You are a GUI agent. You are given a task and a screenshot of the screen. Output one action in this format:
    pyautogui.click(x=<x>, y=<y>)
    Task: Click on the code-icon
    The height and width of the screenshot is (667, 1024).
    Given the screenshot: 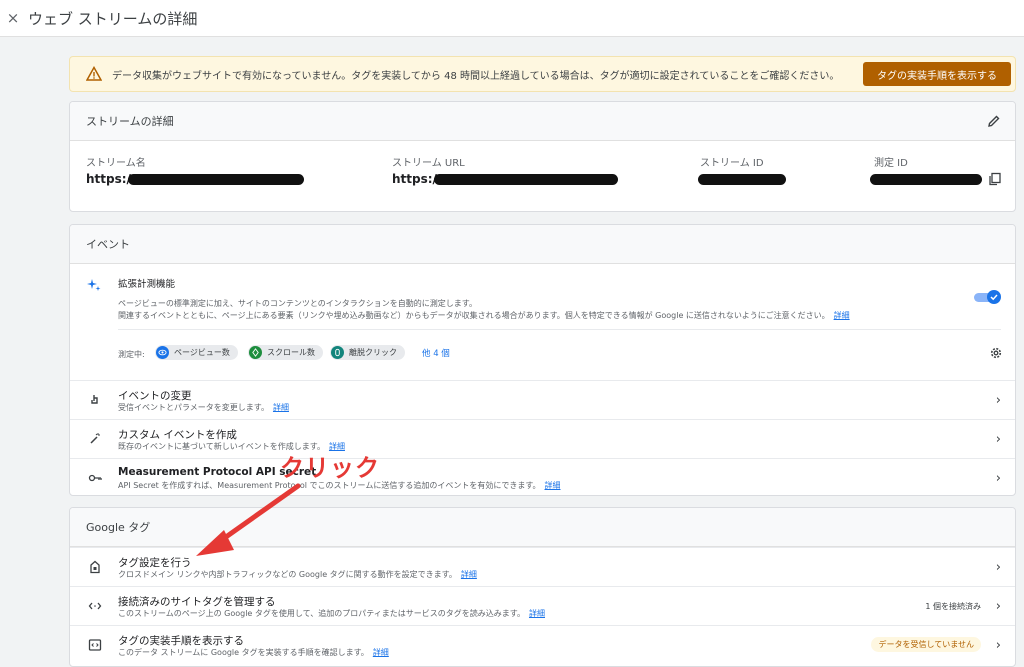 What is the action you would take?
    pyautogui.click(x=95, y=606)
    